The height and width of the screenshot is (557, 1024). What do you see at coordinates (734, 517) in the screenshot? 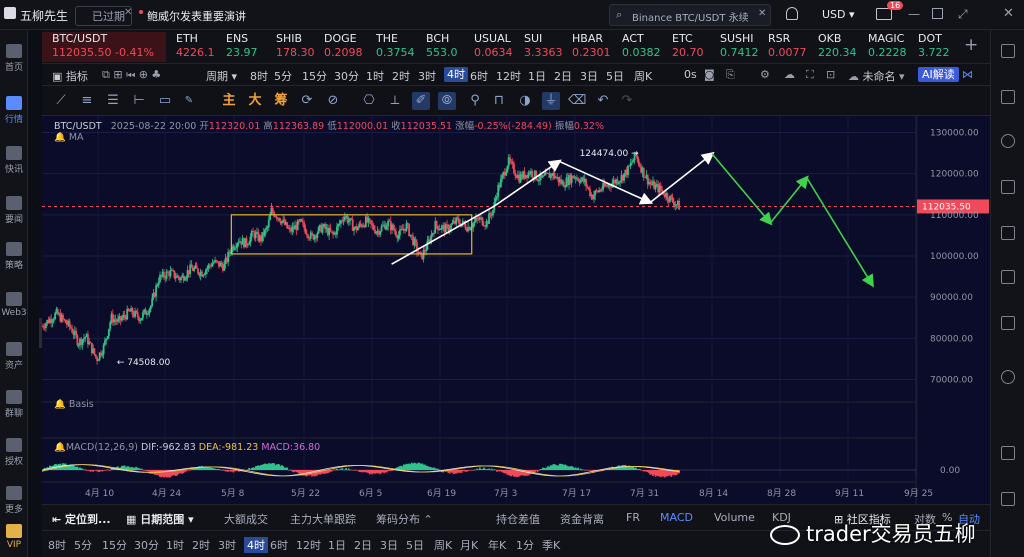
I see `indicator-tab-4: Volume` at bounding box center [734, 517].